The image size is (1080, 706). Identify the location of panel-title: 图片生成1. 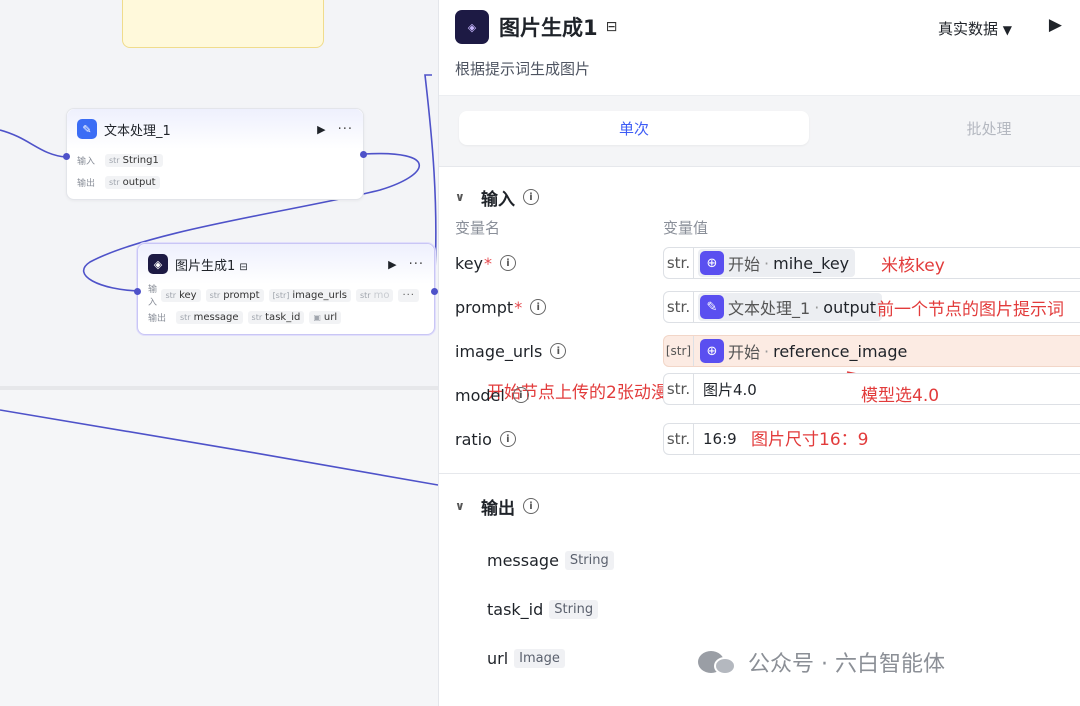
(548, 28).